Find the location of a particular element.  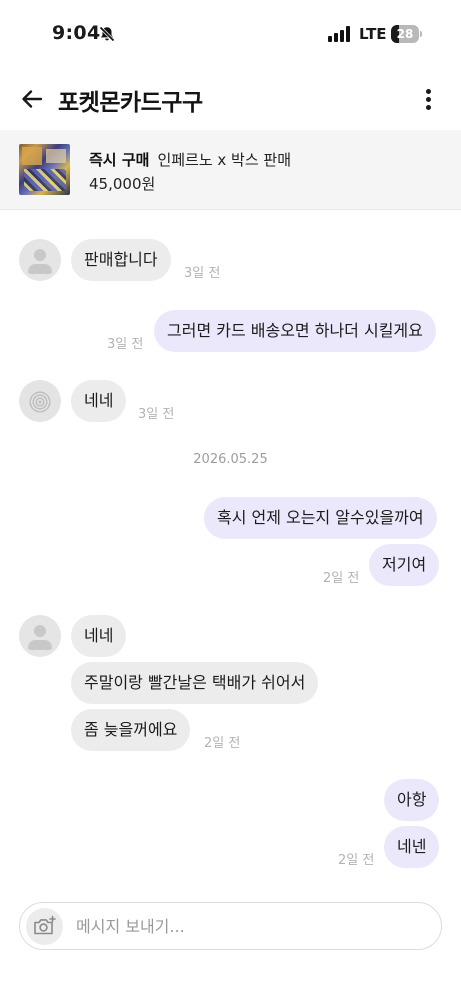

date-separator: 2026.05.25 is located at coordinates (230, 459).